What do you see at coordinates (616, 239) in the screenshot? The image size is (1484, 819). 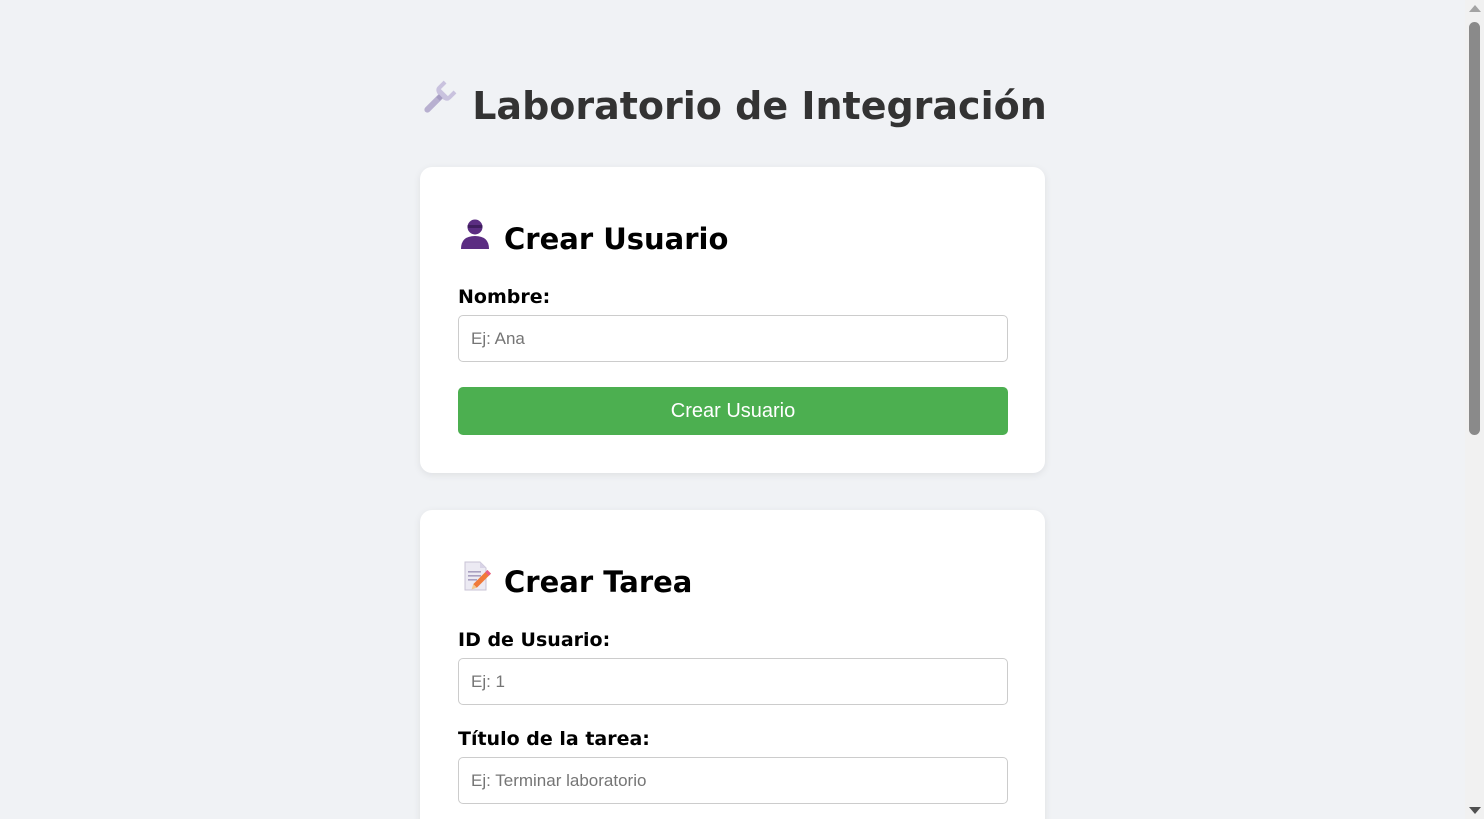 I see `create-user-title-text: Crear Usuario` at bounding box center [616, 239].